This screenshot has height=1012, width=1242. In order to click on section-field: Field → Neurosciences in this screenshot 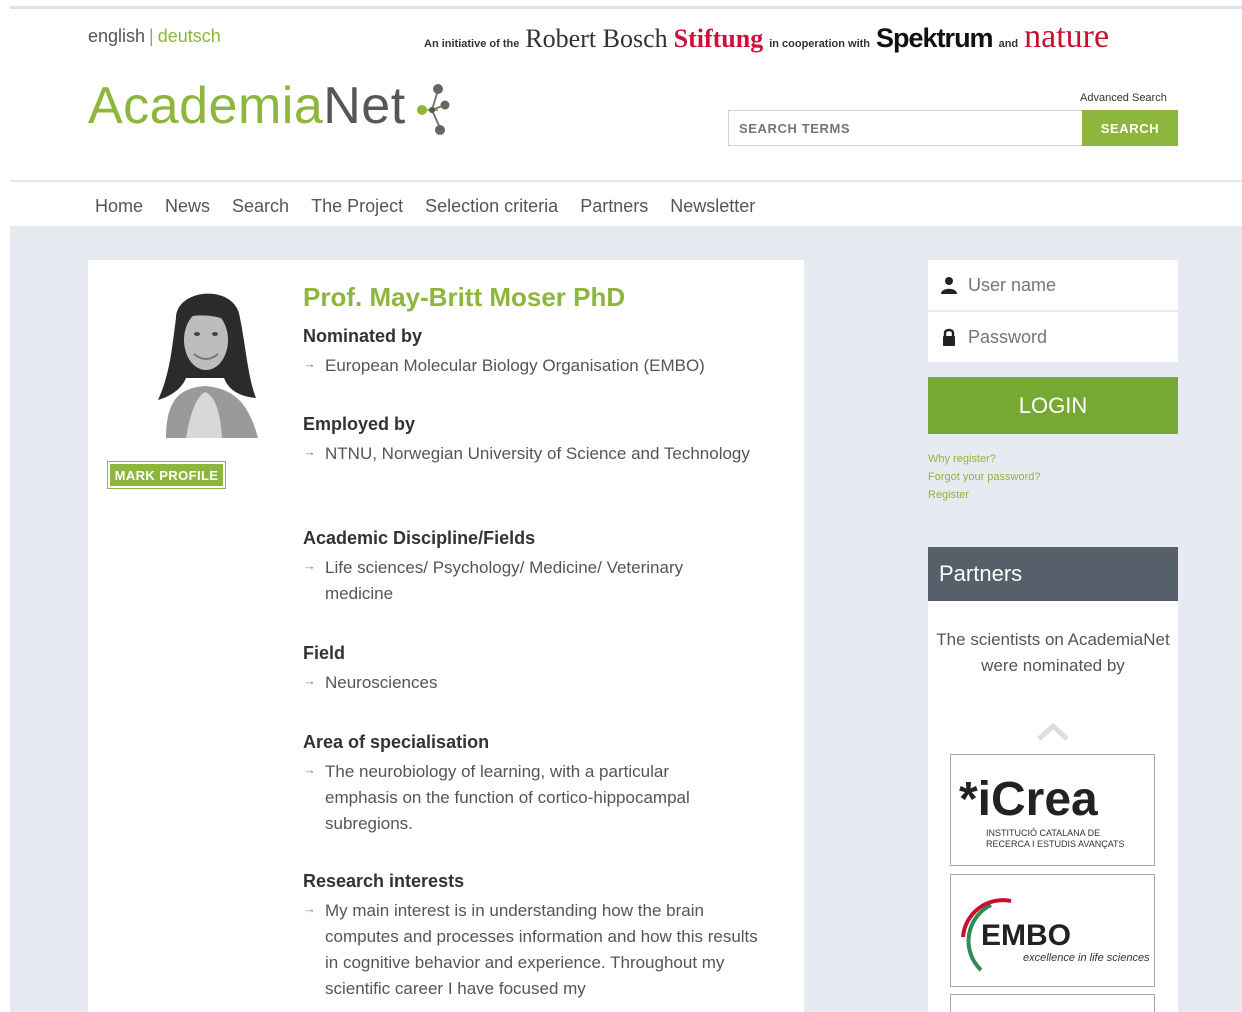, I will do `click(543, 669)`.